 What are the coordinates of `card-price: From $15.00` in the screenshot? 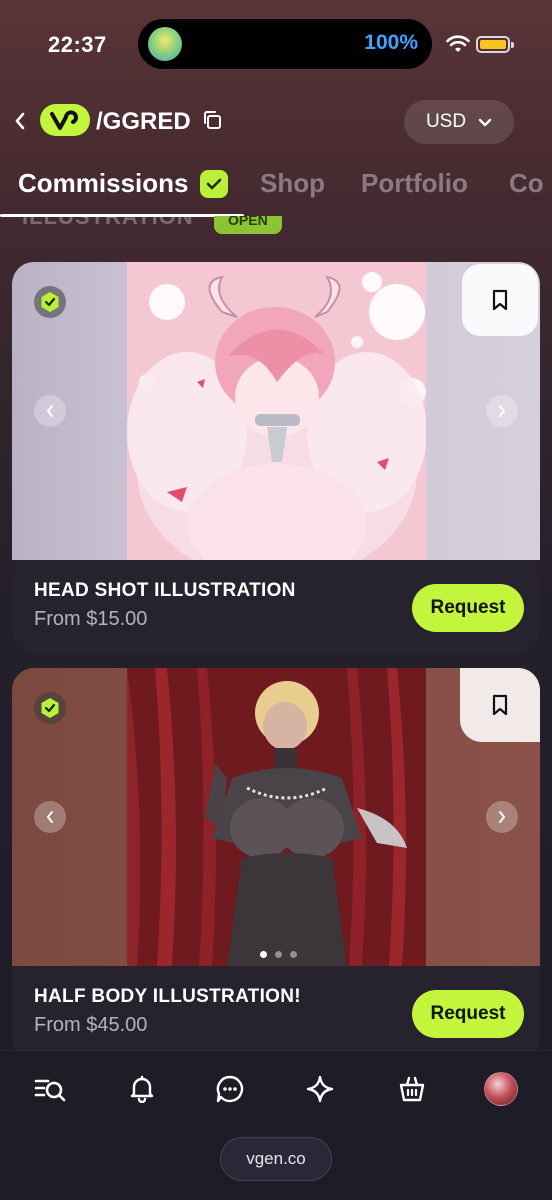 It's located at (91, 619).